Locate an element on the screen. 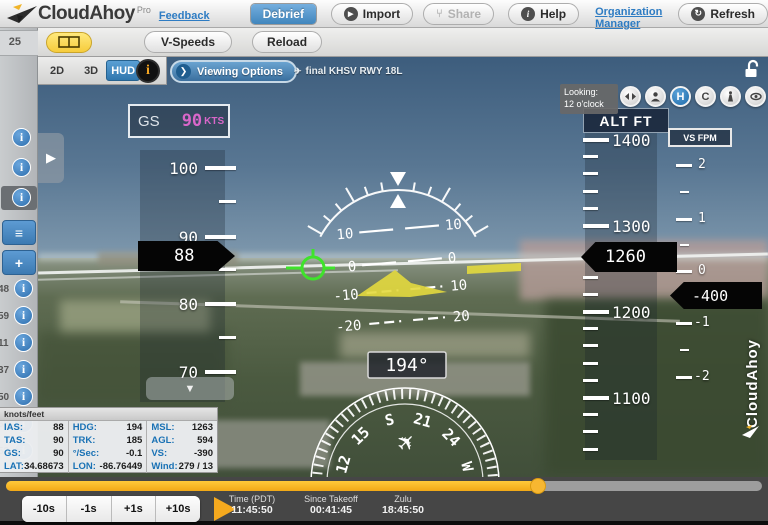  back-10s-button: -10s is located at coordinates (44, 509).